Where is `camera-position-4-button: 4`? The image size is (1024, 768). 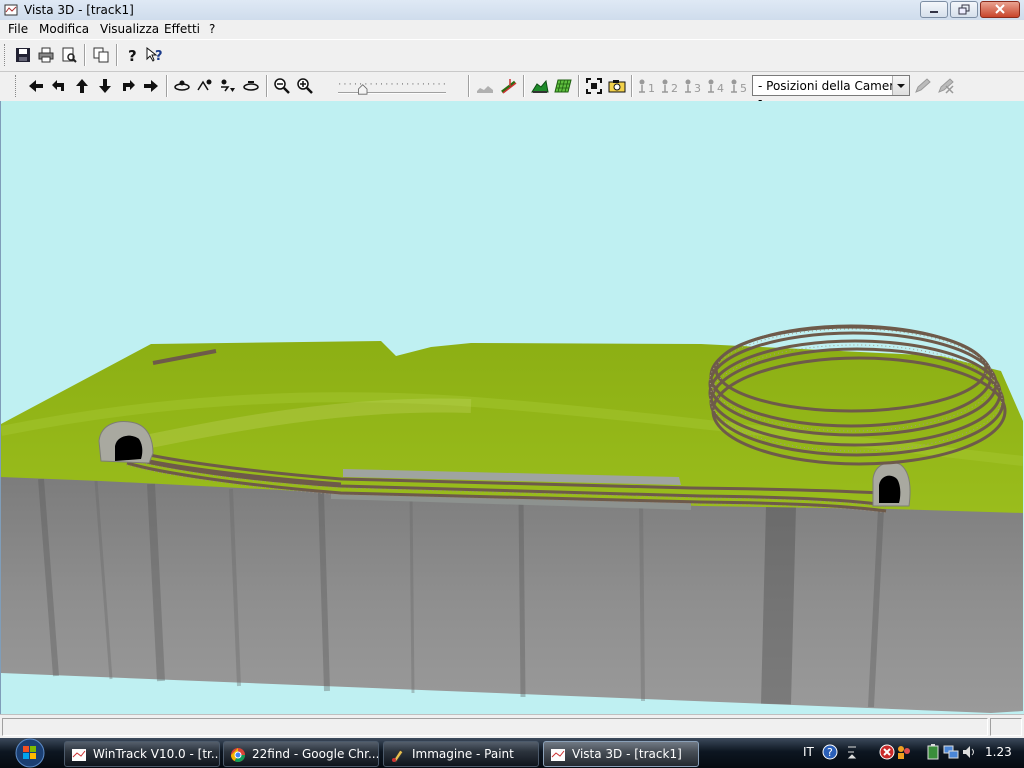
camera-position-4-button: 4 is located at coordinates (716, 86).